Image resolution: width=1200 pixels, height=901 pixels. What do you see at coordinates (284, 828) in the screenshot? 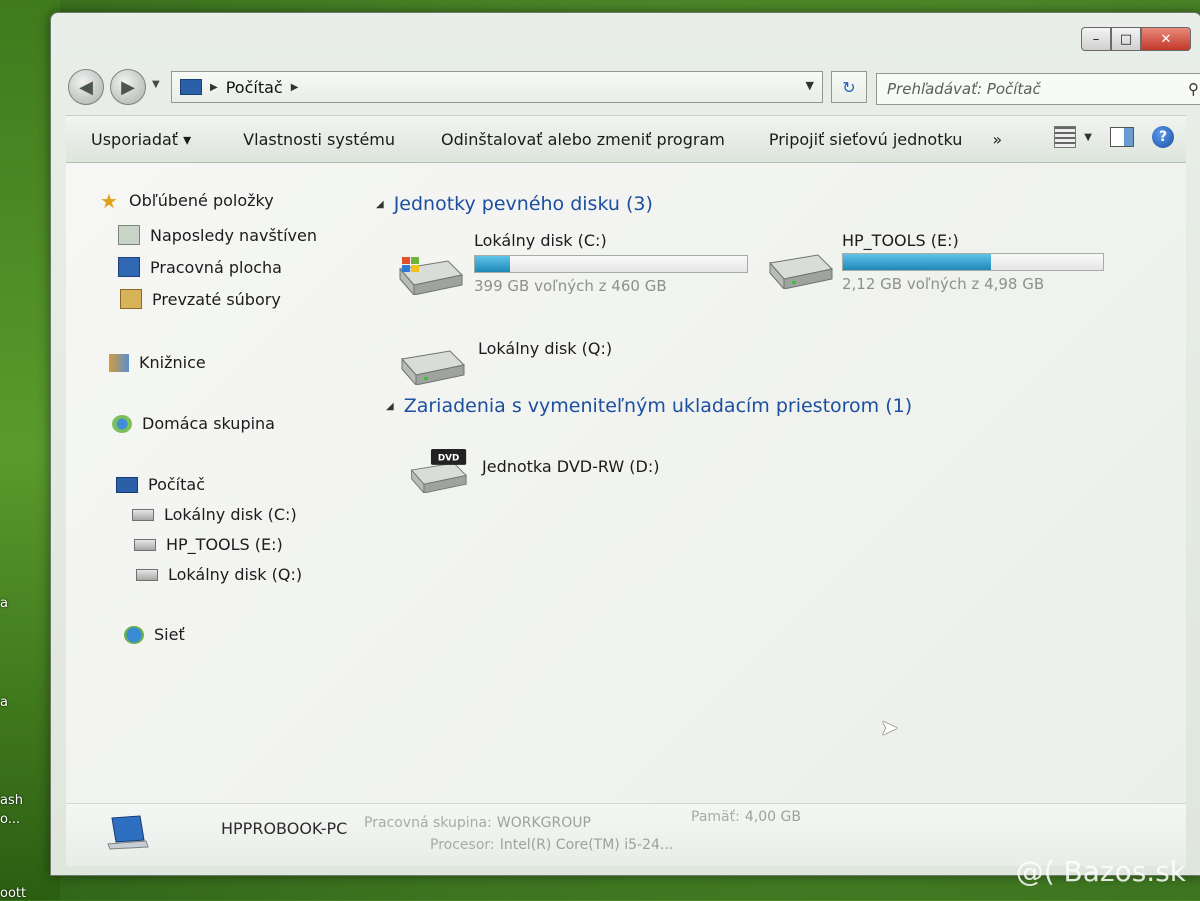
I see `computer-name: HPPROBOOK-PC` at bounding box center [284, 828].